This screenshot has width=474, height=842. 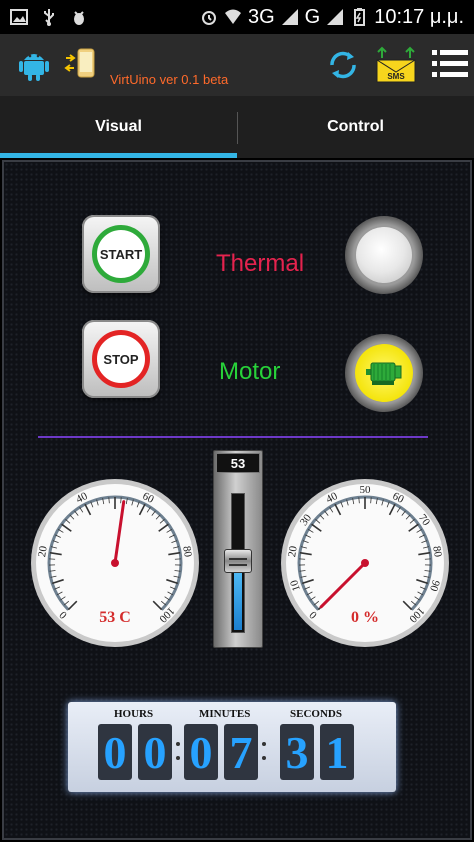 What do you see at coordinates (450, 64) in the screenshot?
I see `menu-icon` at bounding box center [450, 64].